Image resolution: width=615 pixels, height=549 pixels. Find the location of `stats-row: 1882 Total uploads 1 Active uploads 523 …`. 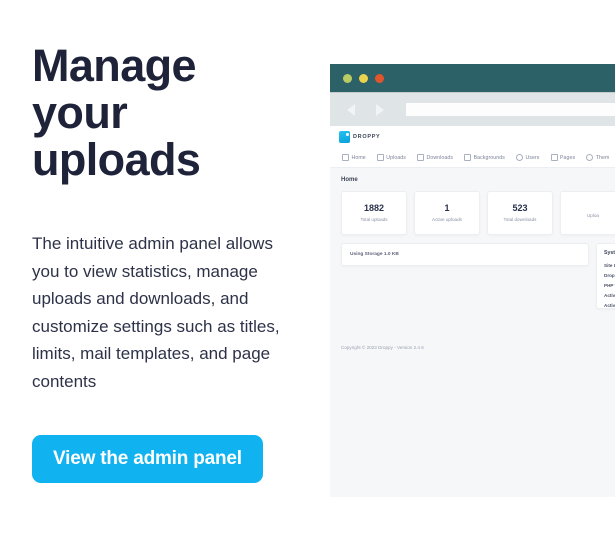

stats-row: 1882 Total uploads 1 Active uploads 523 … is located at coordinates (478, 213).